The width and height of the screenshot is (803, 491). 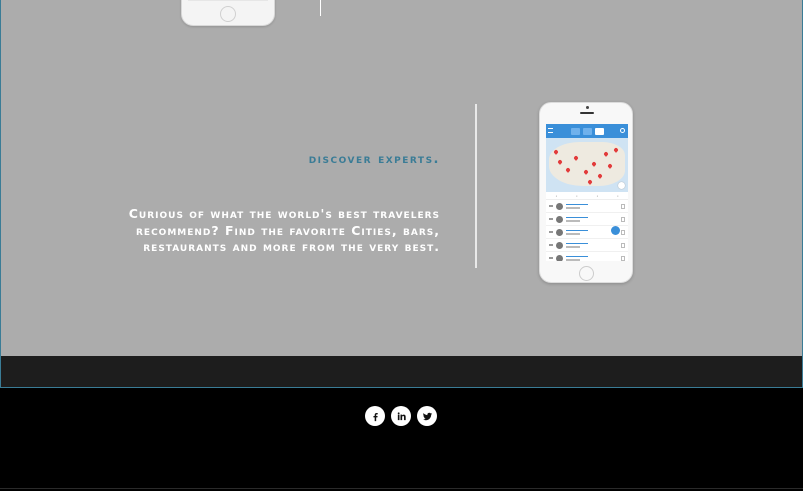 I want to click on social-links, so click(x=401, y=416).